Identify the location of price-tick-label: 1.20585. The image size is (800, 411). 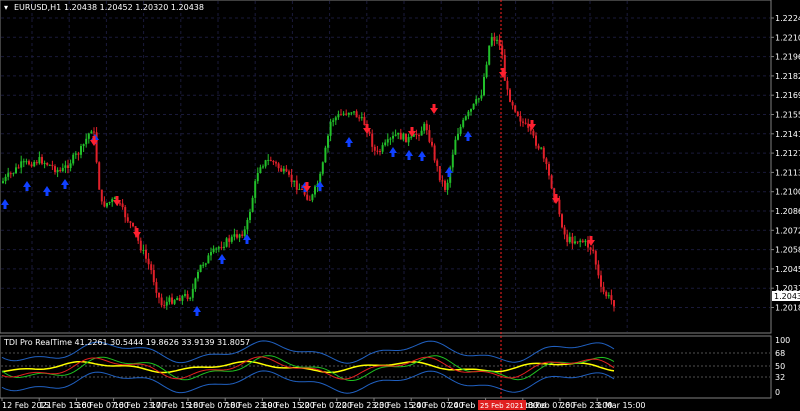
(787, 250).